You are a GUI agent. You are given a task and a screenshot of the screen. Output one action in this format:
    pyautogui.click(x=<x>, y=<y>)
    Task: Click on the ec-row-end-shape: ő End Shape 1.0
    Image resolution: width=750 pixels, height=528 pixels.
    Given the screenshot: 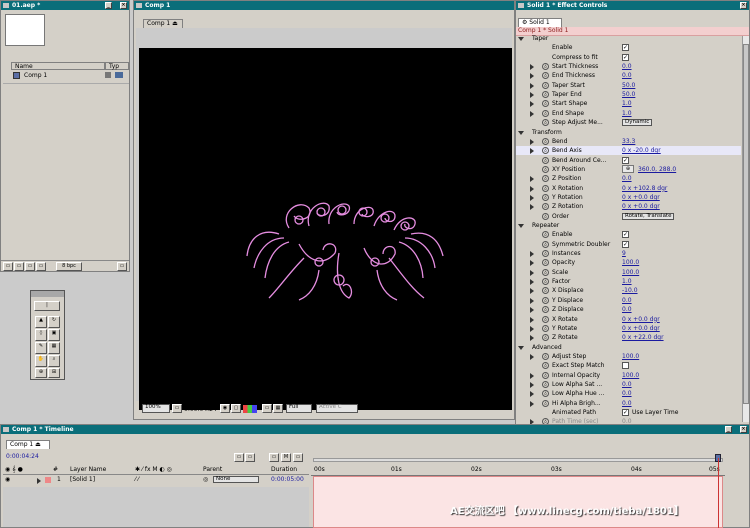 What is the action you would take?
    pyautogui.click(x=628, y=113)
    